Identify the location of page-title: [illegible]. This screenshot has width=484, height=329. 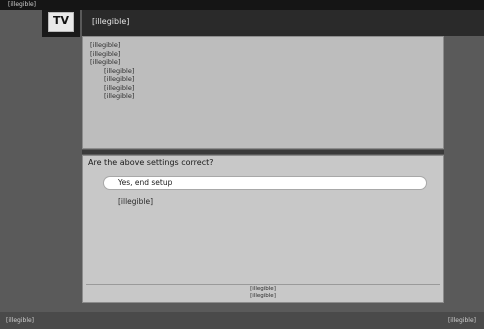
(111, 21).